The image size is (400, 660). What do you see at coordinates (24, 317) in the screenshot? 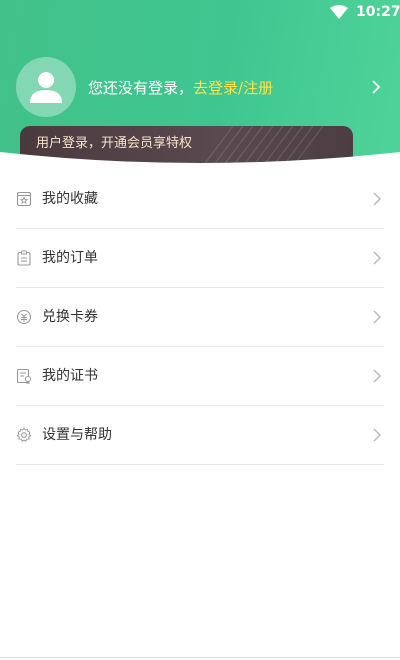
I see `coupon-exchange-icon` at bounding box center [24, 317].